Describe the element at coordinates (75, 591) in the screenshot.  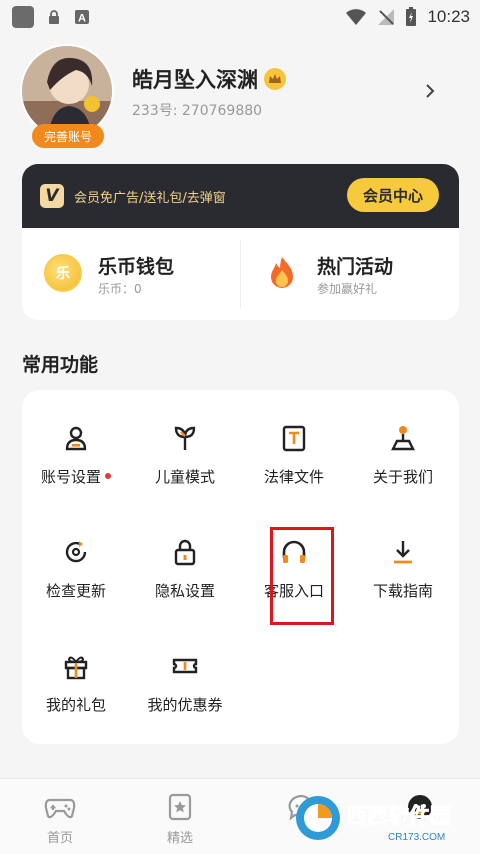
I see `function-label: 检查更新` at that location.